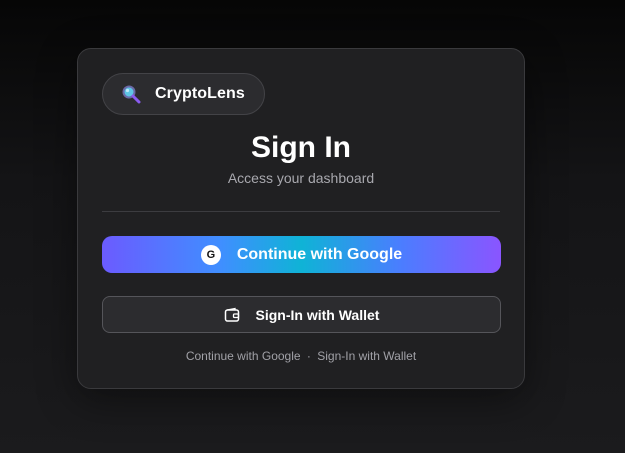 The height and width of the screenshot is (453, 625). Describe the element at coordinates (131, 94) in the screenshot. I see `magnifier-icon` at that location.